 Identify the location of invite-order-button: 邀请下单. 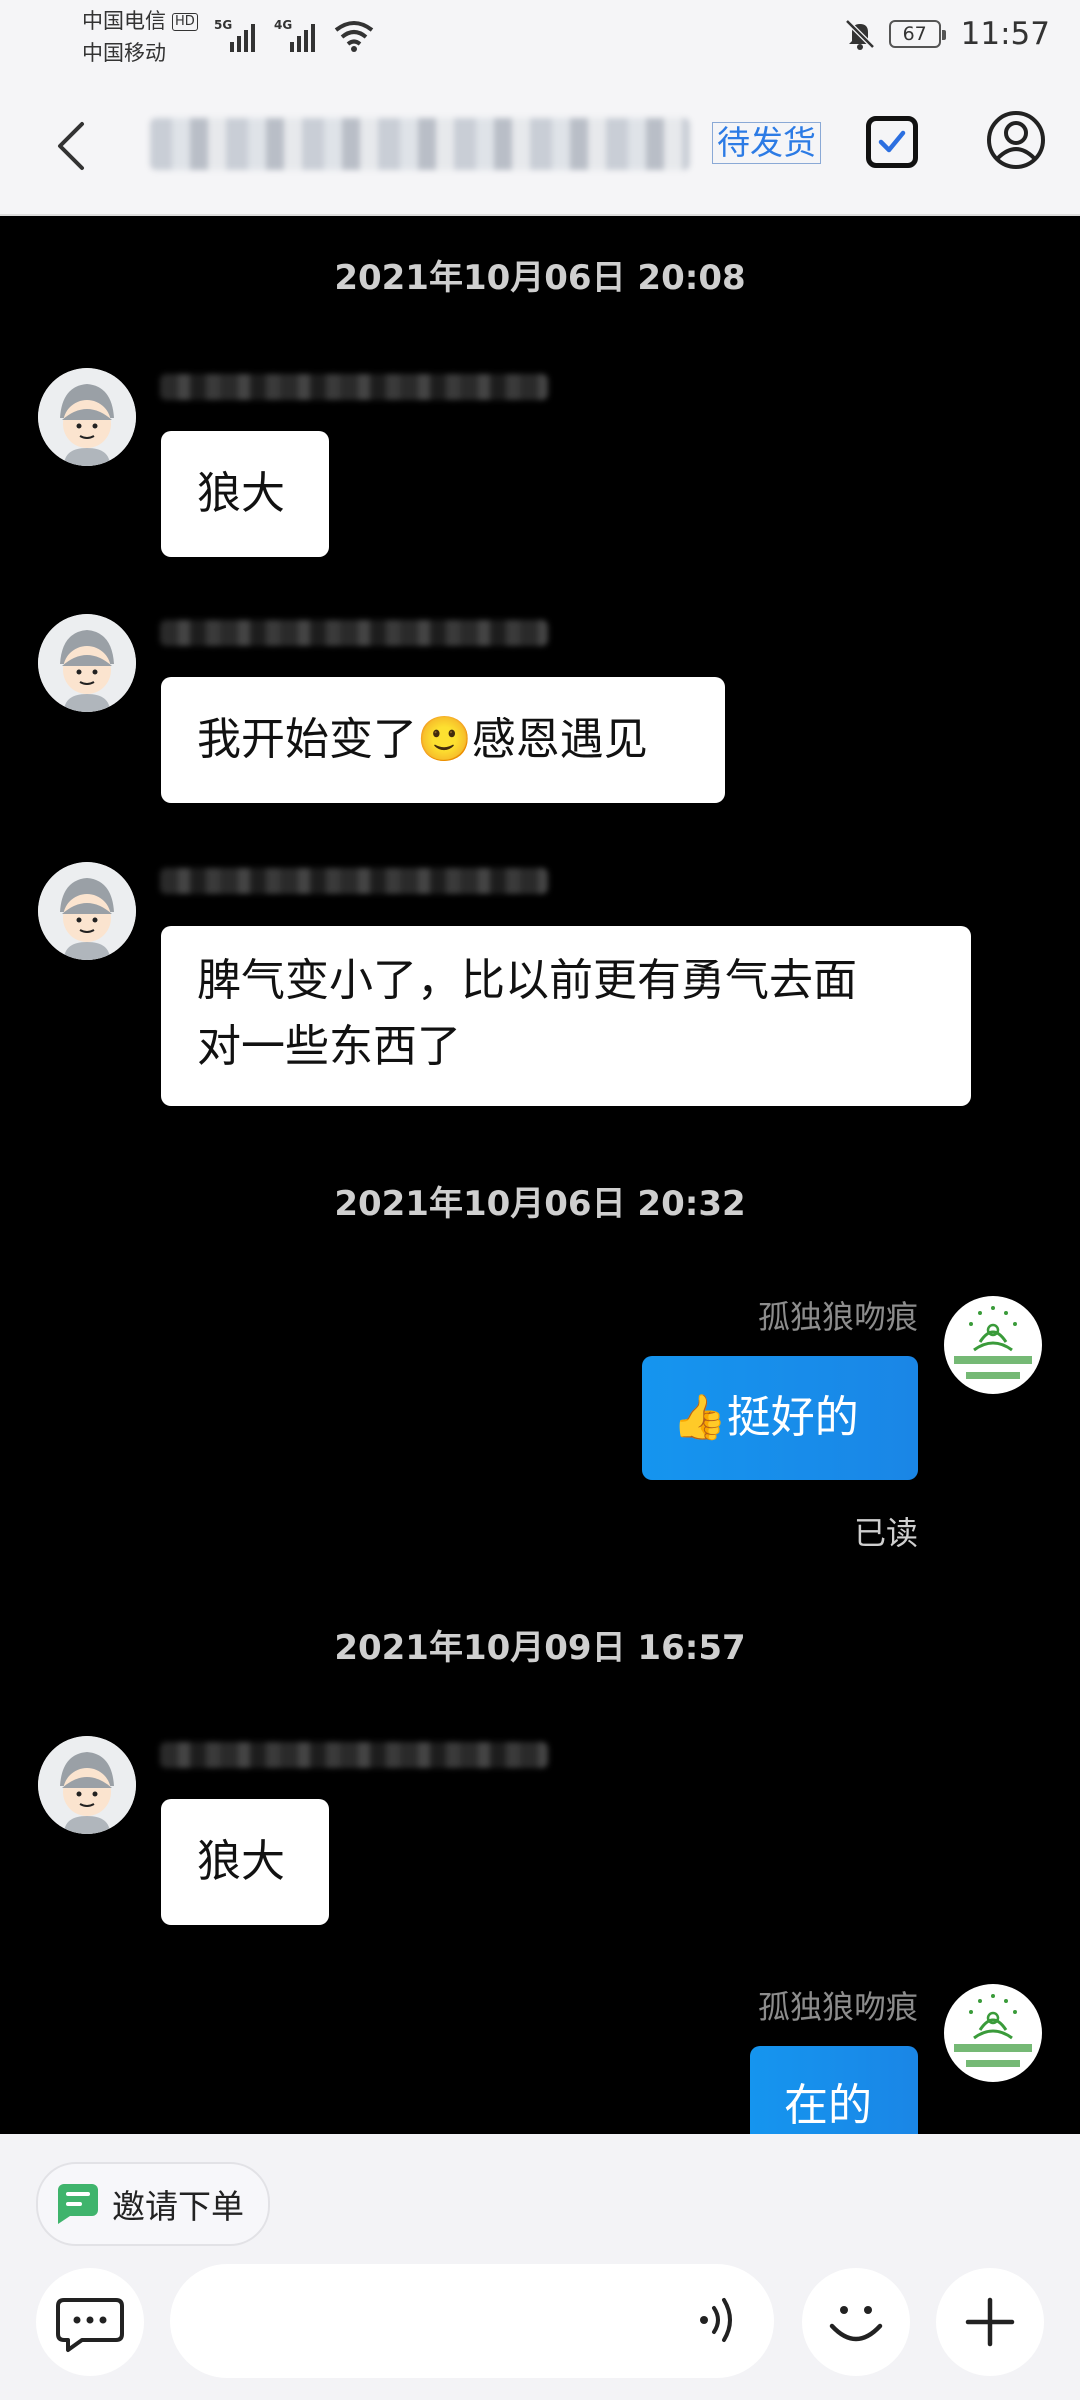
(153, 2204).